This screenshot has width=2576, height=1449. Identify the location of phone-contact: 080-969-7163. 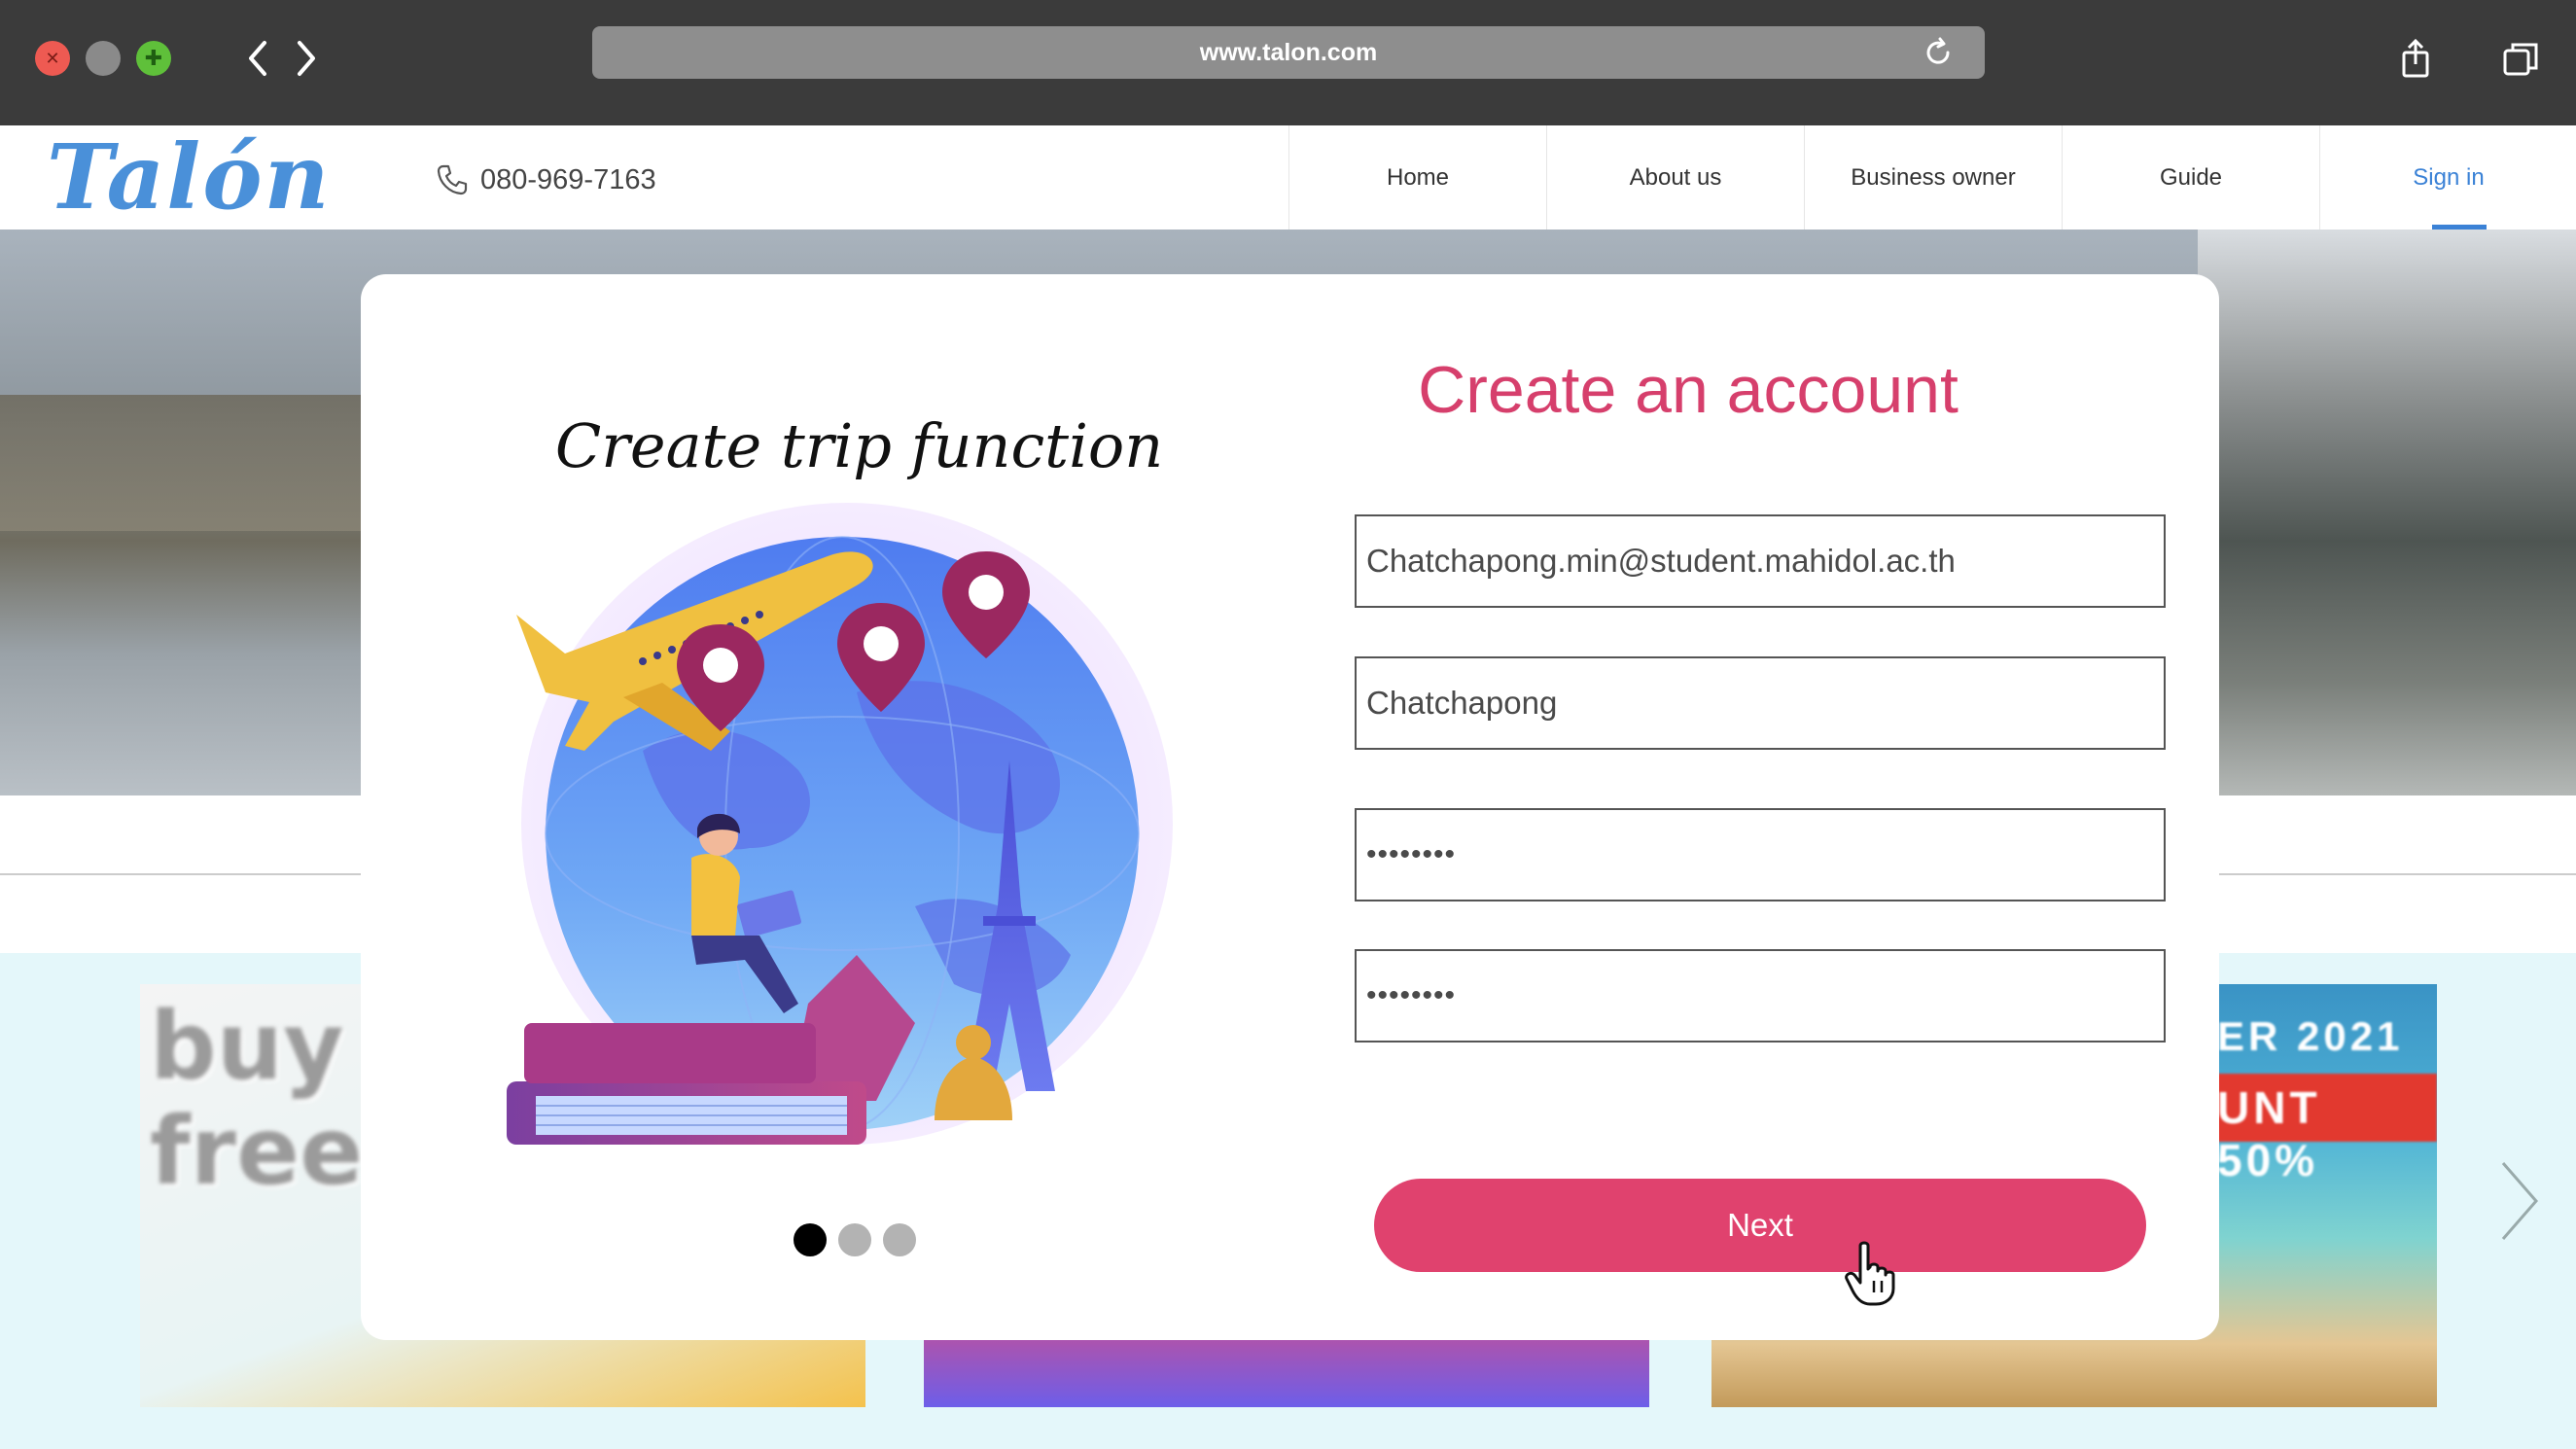
(546, 179).